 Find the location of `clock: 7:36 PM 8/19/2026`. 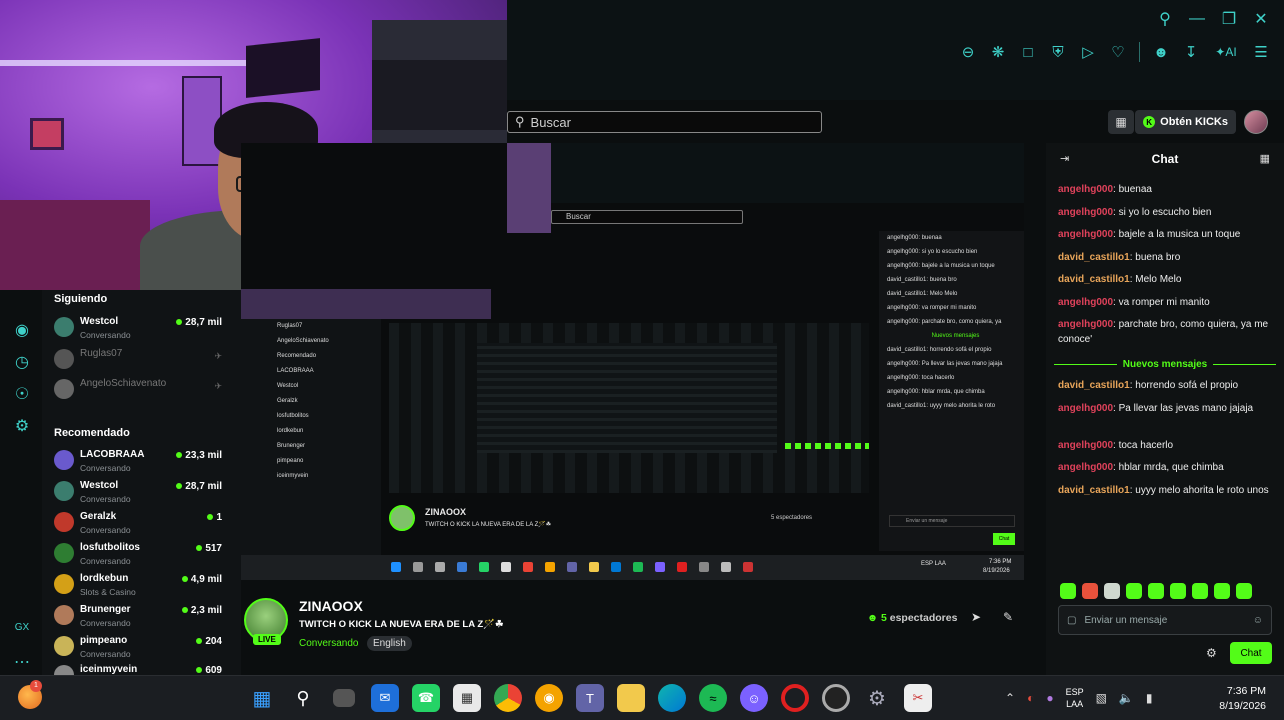

clock: 7:36 PM 8/19/2026 is located at coordinates (1242, 699).